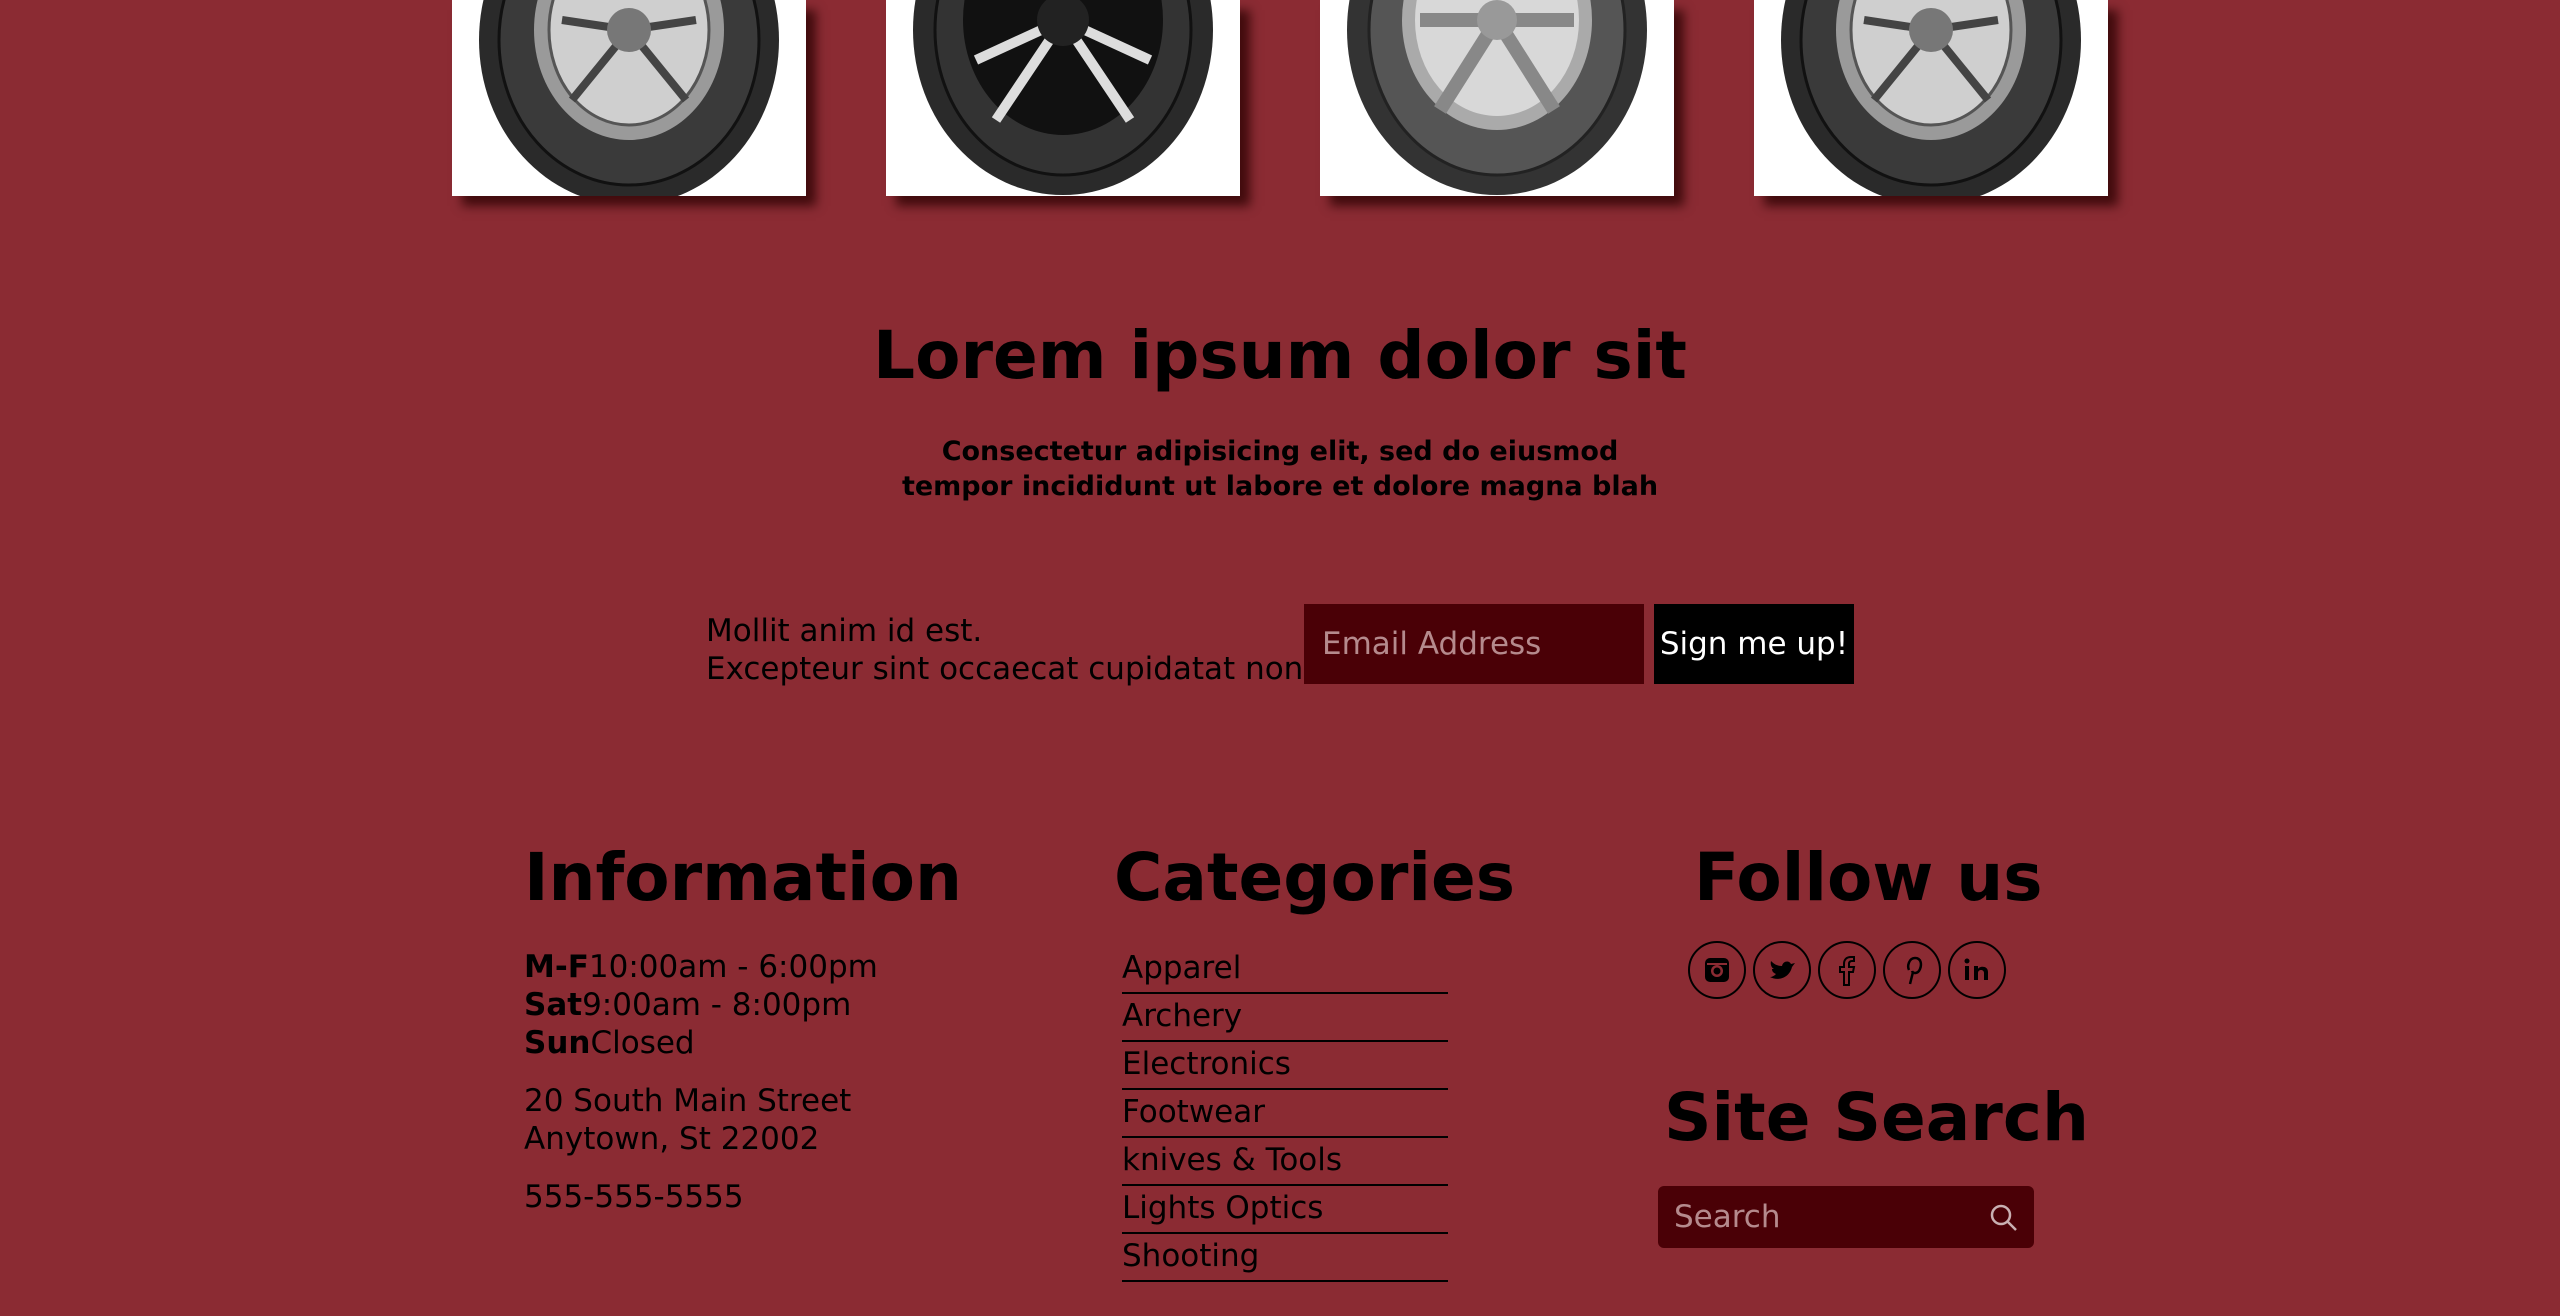 This screenshot has height=1316, width=2560. What do you see at coordinates (733, 967) in the screenshot?
I see `hours-time: 10:00am - 6:00pm` at bounding box center [733, 967].